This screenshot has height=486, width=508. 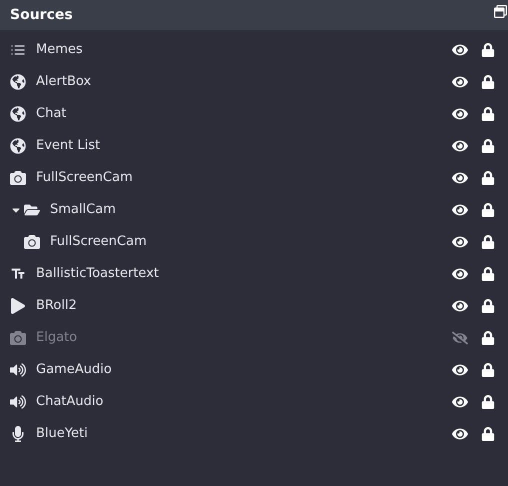 What do you see at coordinates (244, 114) in the screenshot?
I see `source-name: Chat` at bounding box center [244, 114].